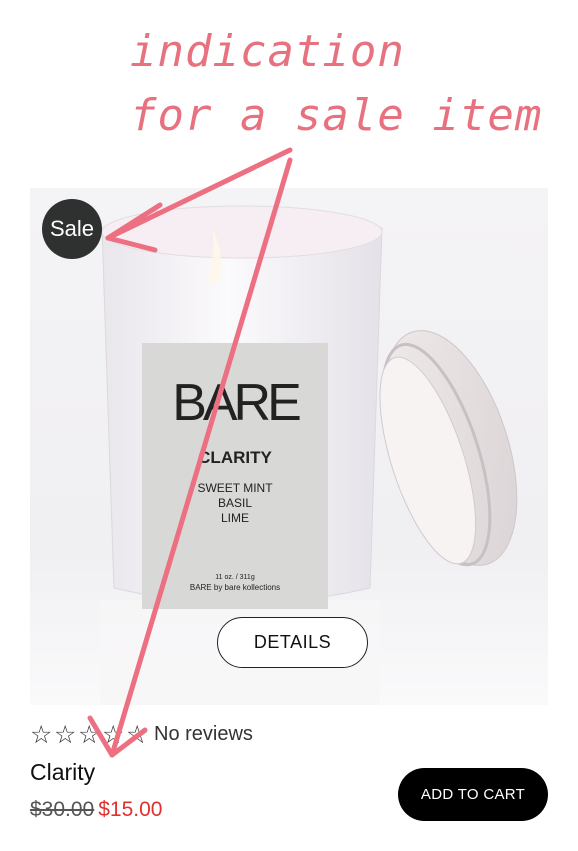 This screenshot has width=578, height=851. I want to click on add-to-cart-button: ADD TO CART, so click(473, 794).